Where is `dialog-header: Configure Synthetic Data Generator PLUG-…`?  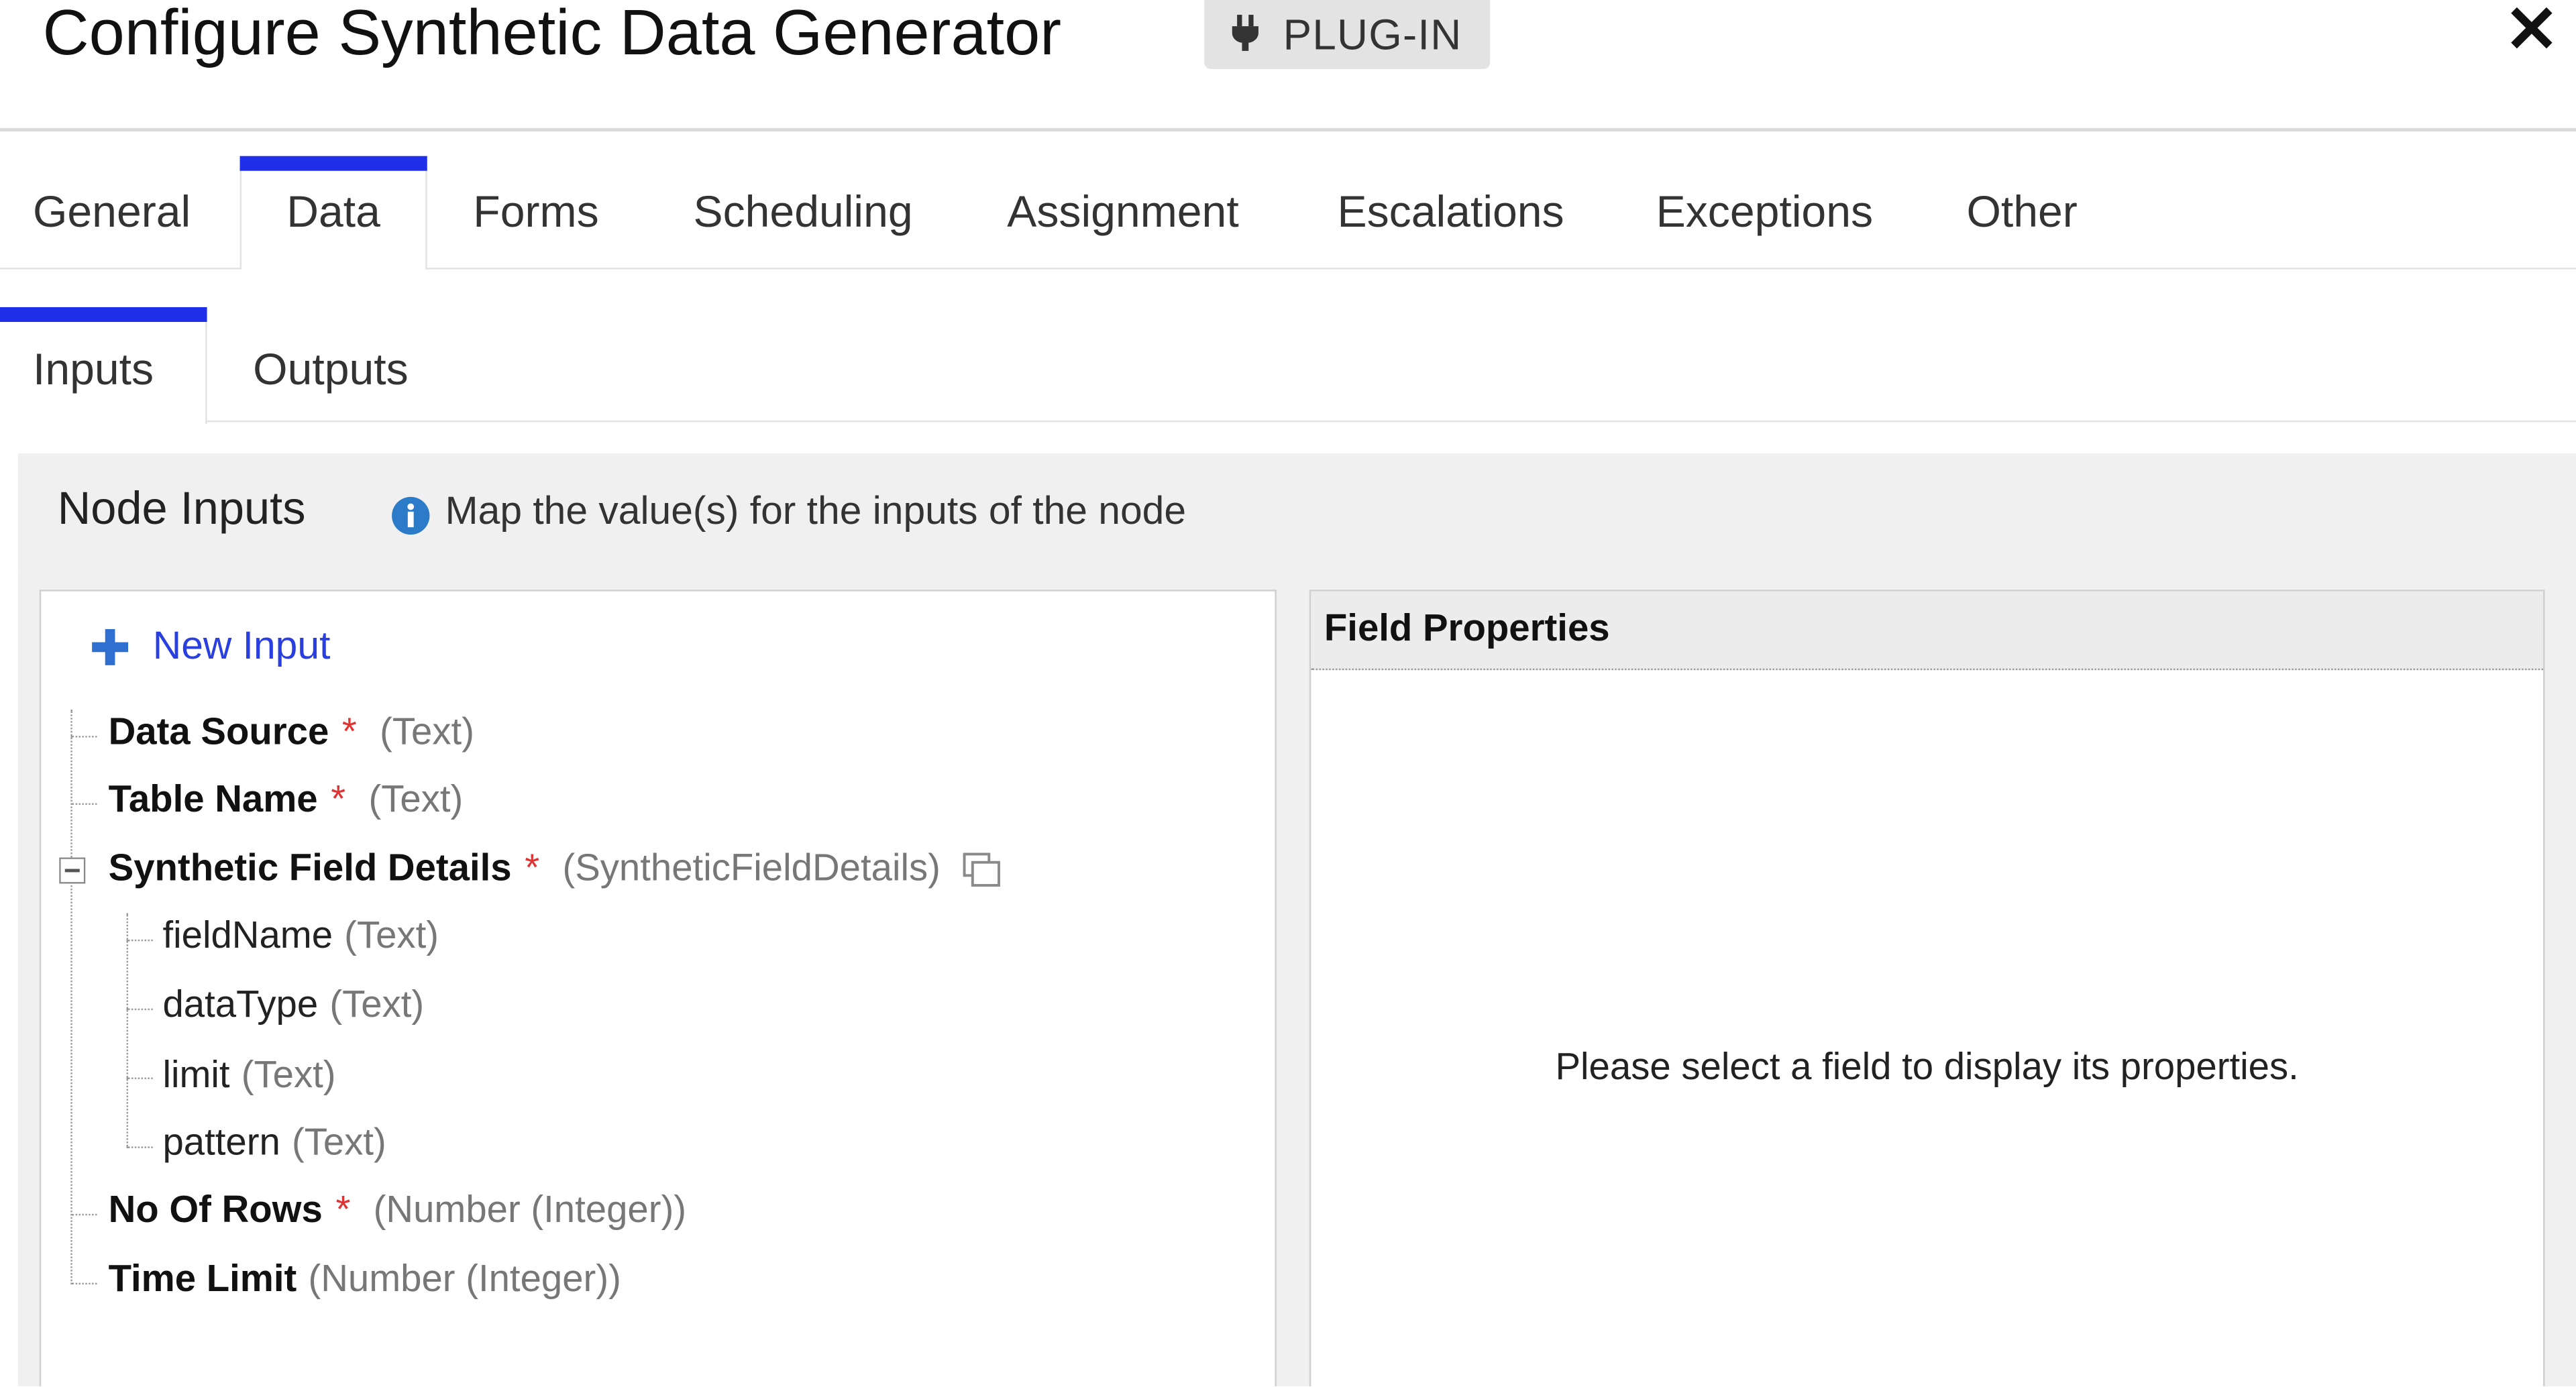 dialog-header: Configure Synthetic Data Generator PLUG-… is located at coordinates (1288, 65).